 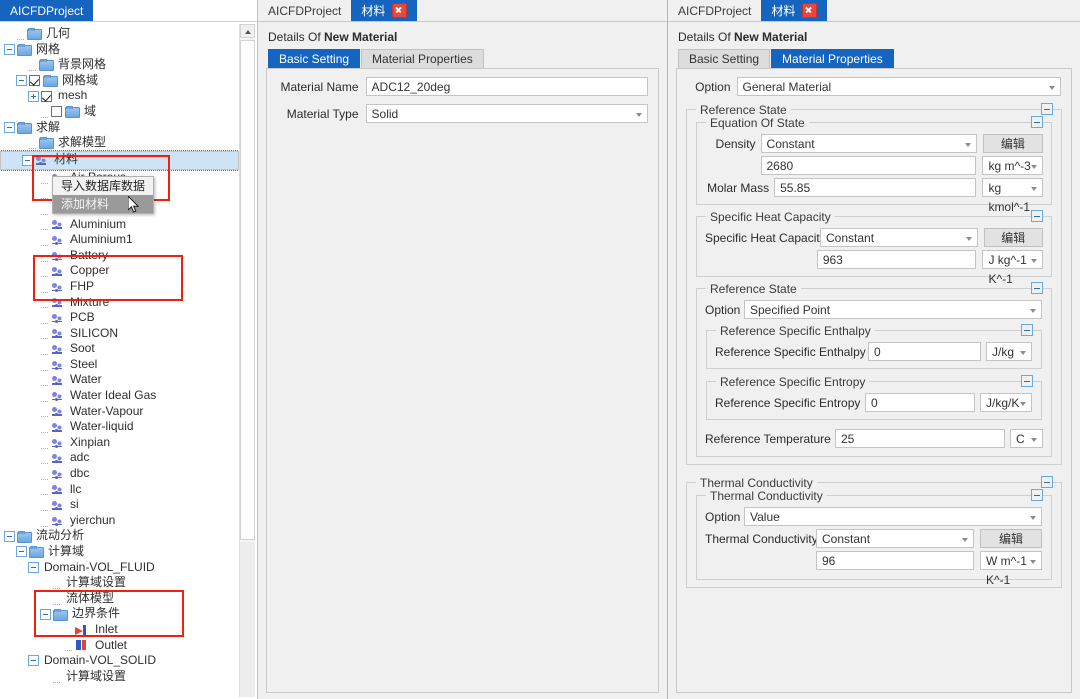 I want to click on tab-aicfdproject-left: AICFDProject, so click(x=47, y=10).